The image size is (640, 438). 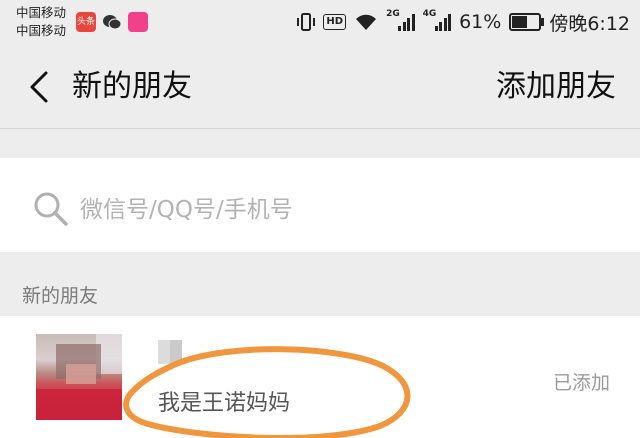 What do you see at coordinates (429, 14) in the screenshot?
I see `network-type-2: 4G` at bounding box center [429, 14].